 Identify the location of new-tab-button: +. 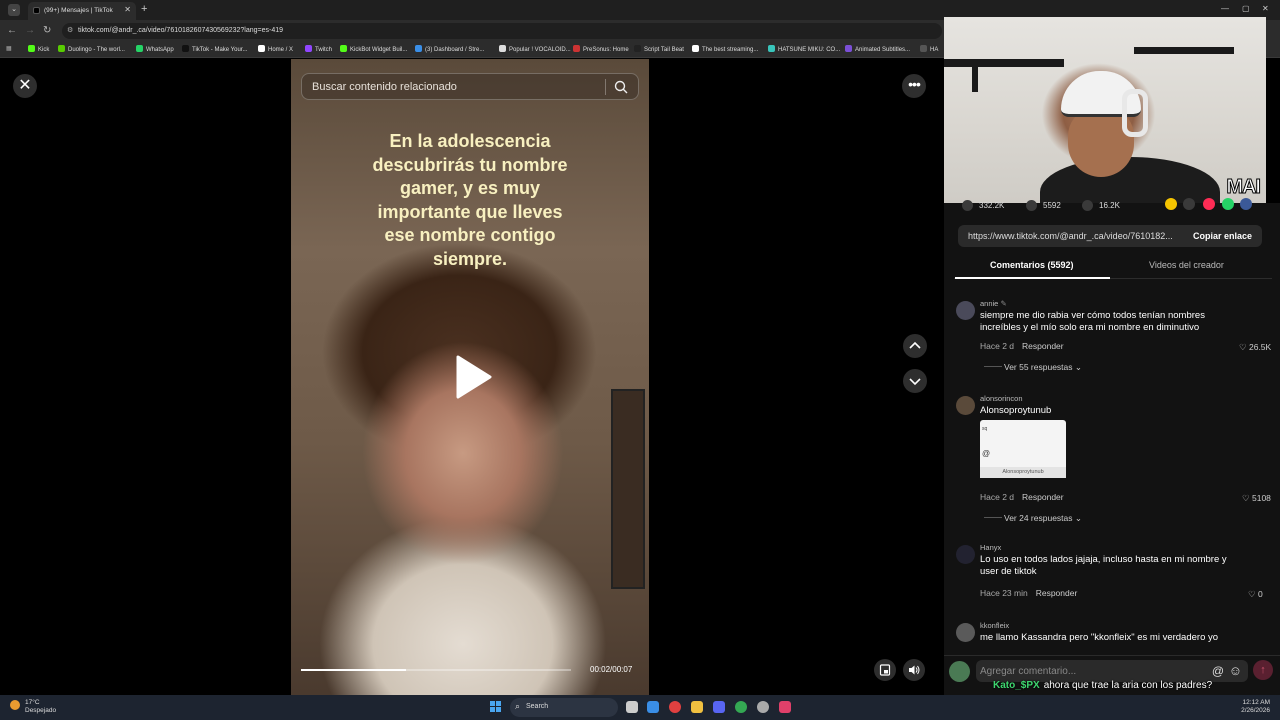
(144, 9).